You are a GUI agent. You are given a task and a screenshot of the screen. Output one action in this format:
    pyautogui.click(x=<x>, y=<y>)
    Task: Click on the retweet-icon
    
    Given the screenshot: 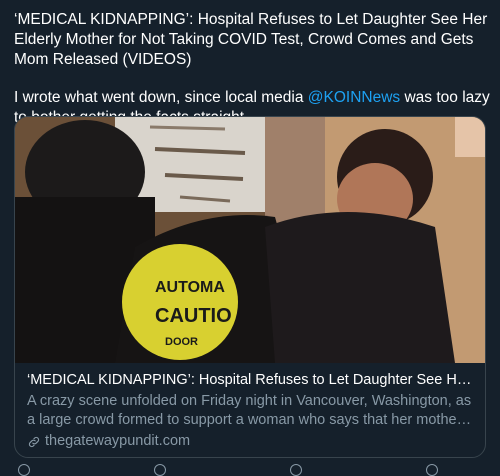 What is the action you would take?
    pyautogui.click(x=160, y=470)
    